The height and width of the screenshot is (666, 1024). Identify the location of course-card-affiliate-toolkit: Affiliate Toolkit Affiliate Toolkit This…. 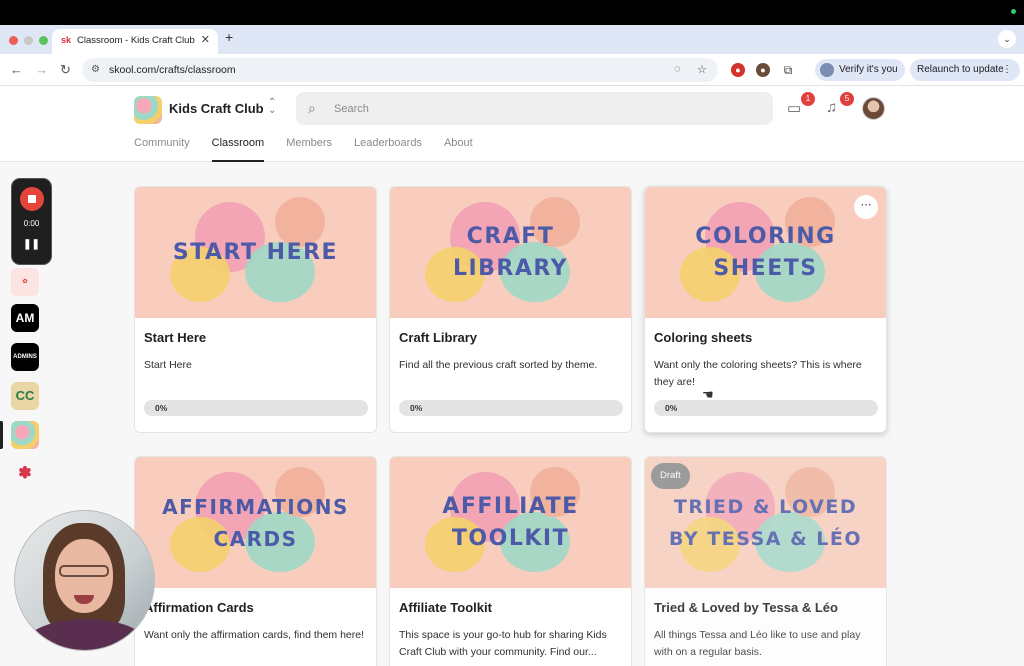
(510, 561).